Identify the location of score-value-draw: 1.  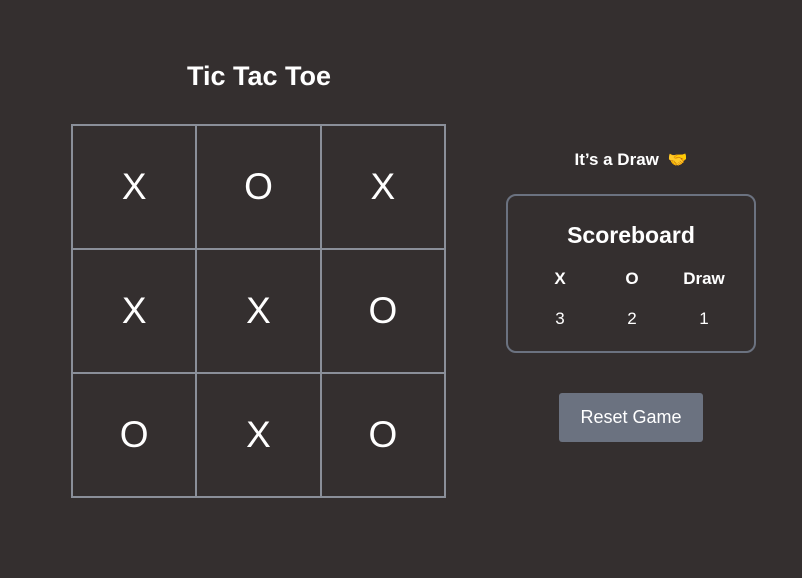
(704, 318).